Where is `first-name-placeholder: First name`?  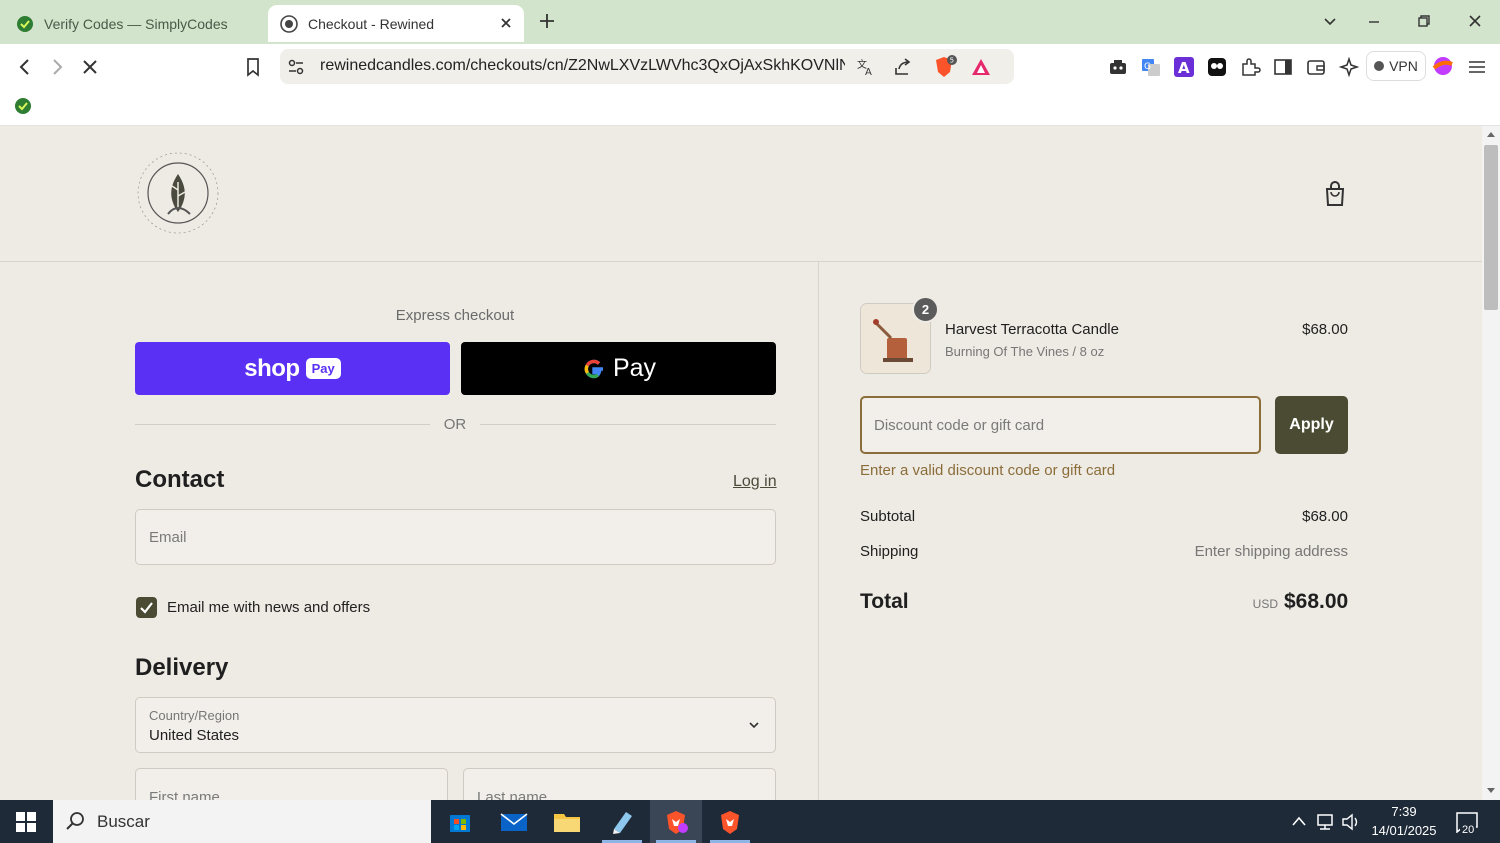
first-name-placeholder: First name is located at coordinates (184, 794).